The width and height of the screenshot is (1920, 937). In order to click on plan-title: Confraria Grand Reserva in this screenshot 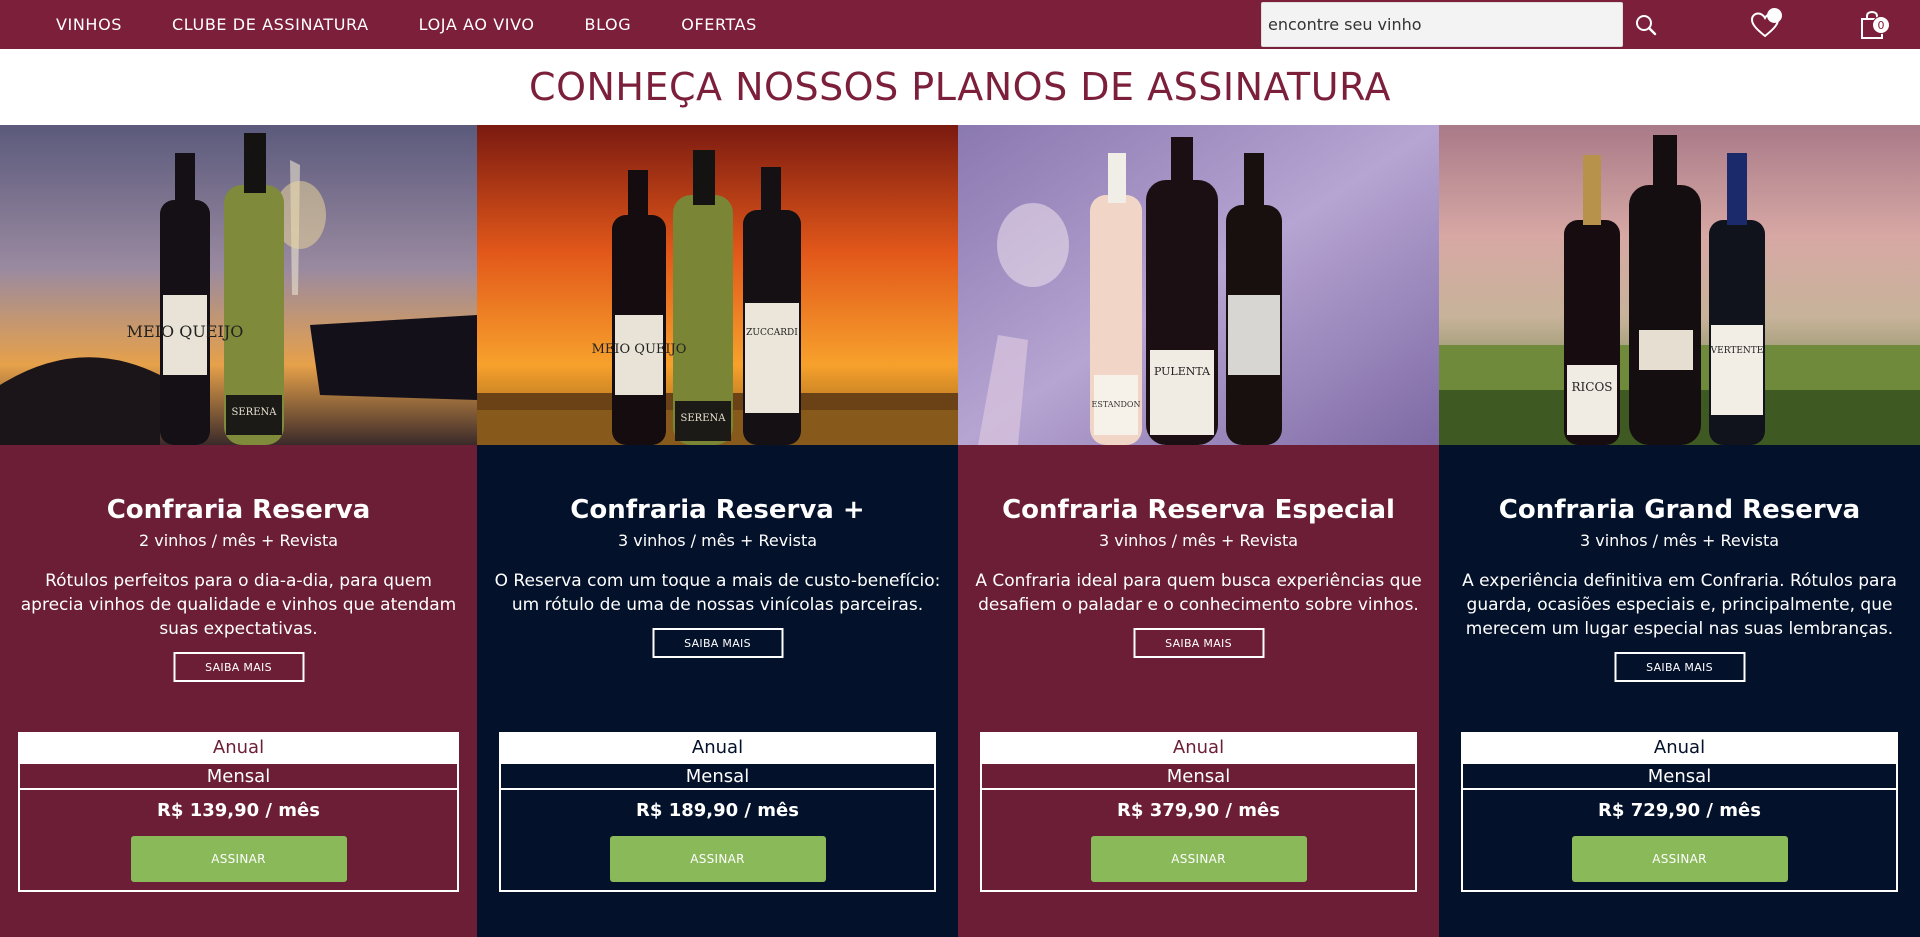, I will do `click(1679, 510)`.